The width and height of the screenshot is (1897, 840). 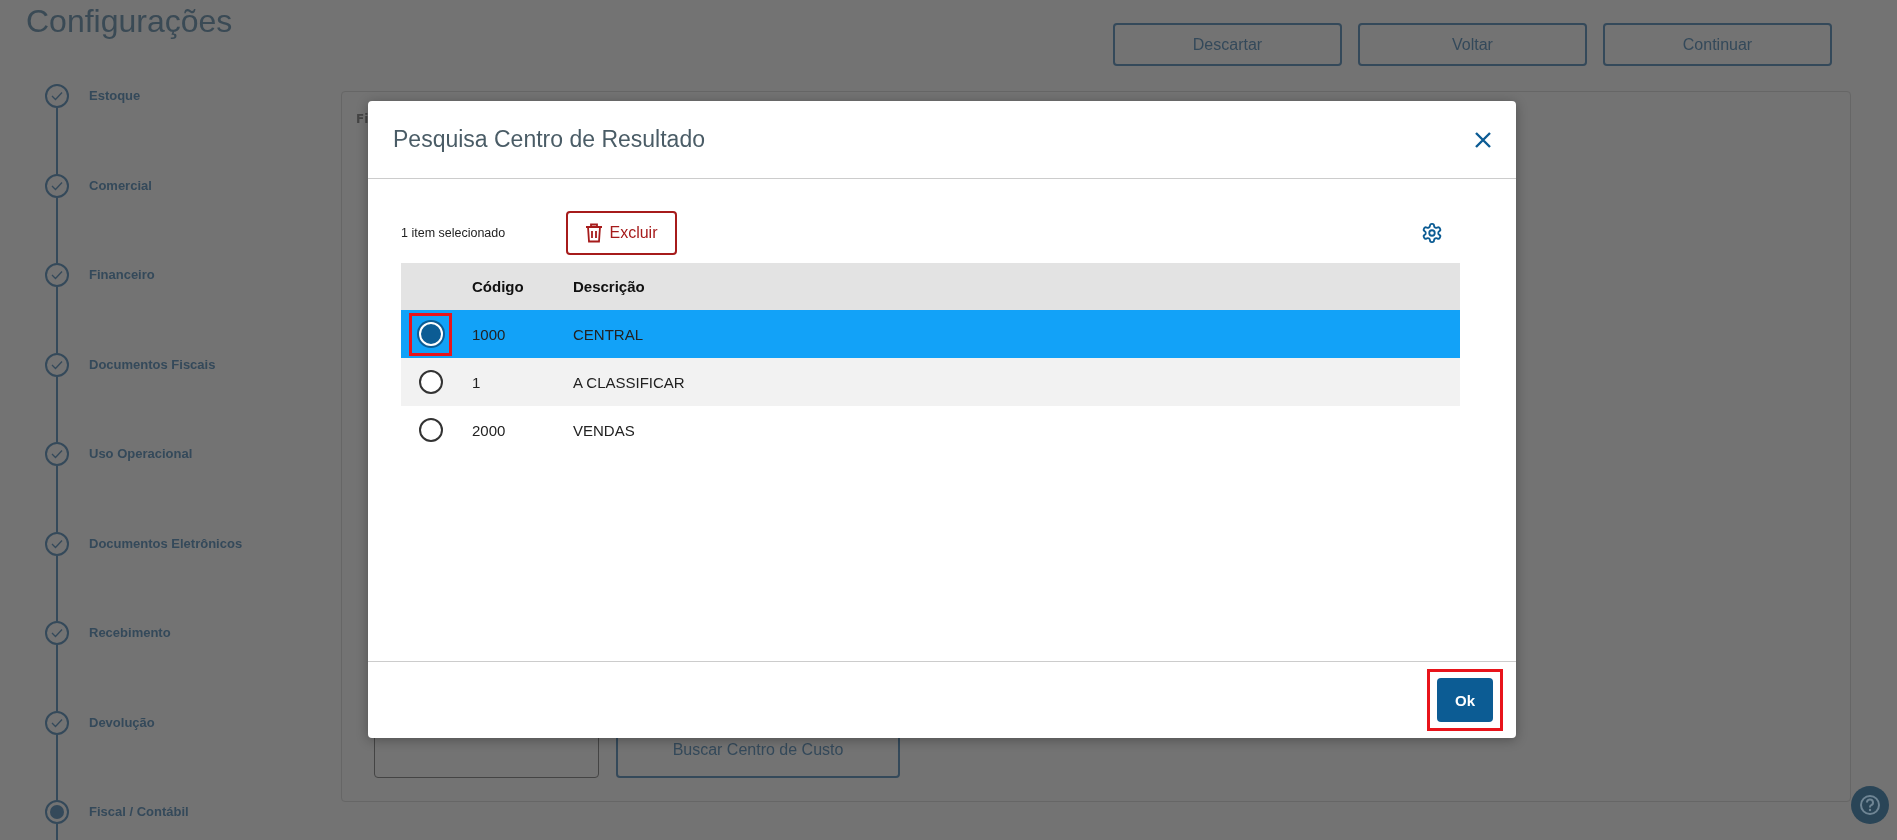 I want to click on help-icon, so click(x=1870, y=805).